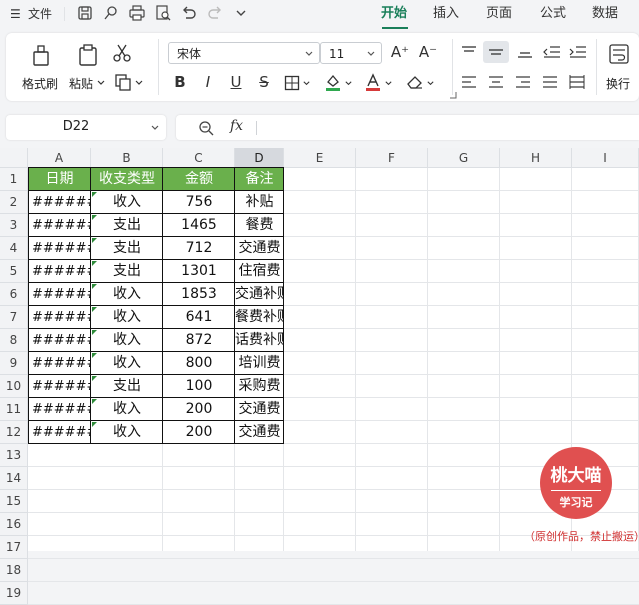 This screenshot has height=605, width=639. I want to click on table-header-cell: 金额, so click(199, 179).